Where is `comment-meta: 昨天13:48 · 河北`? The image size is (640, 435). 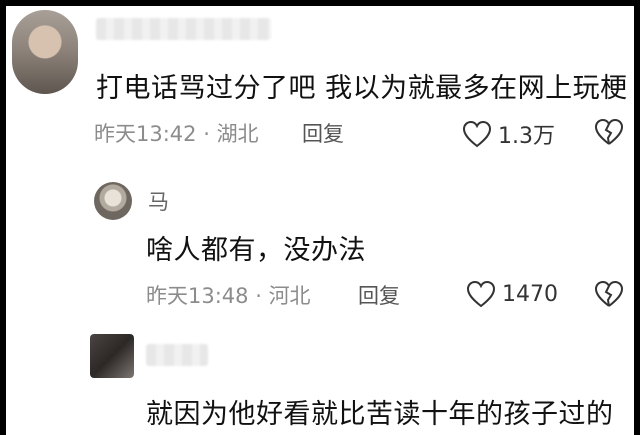
comment-meta: 昨天13:48 · 河北 is located at coordinates (228, 295).